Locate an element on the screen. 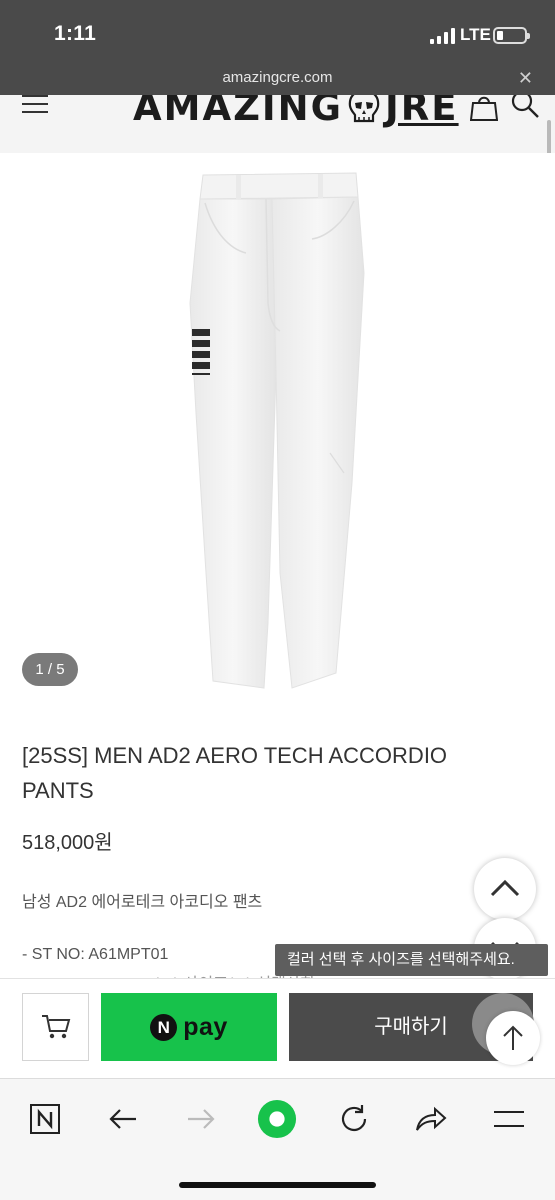 This screenshot has width=555, height=1200. npay-button: N pay is located at coordinates (189, 1027).